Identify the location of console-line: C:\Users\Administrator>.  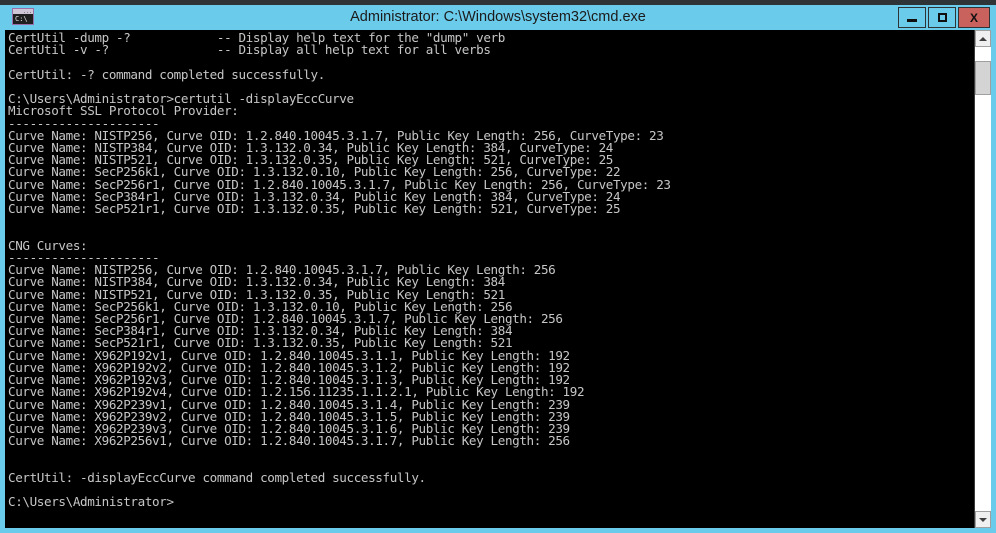
(91, 502).